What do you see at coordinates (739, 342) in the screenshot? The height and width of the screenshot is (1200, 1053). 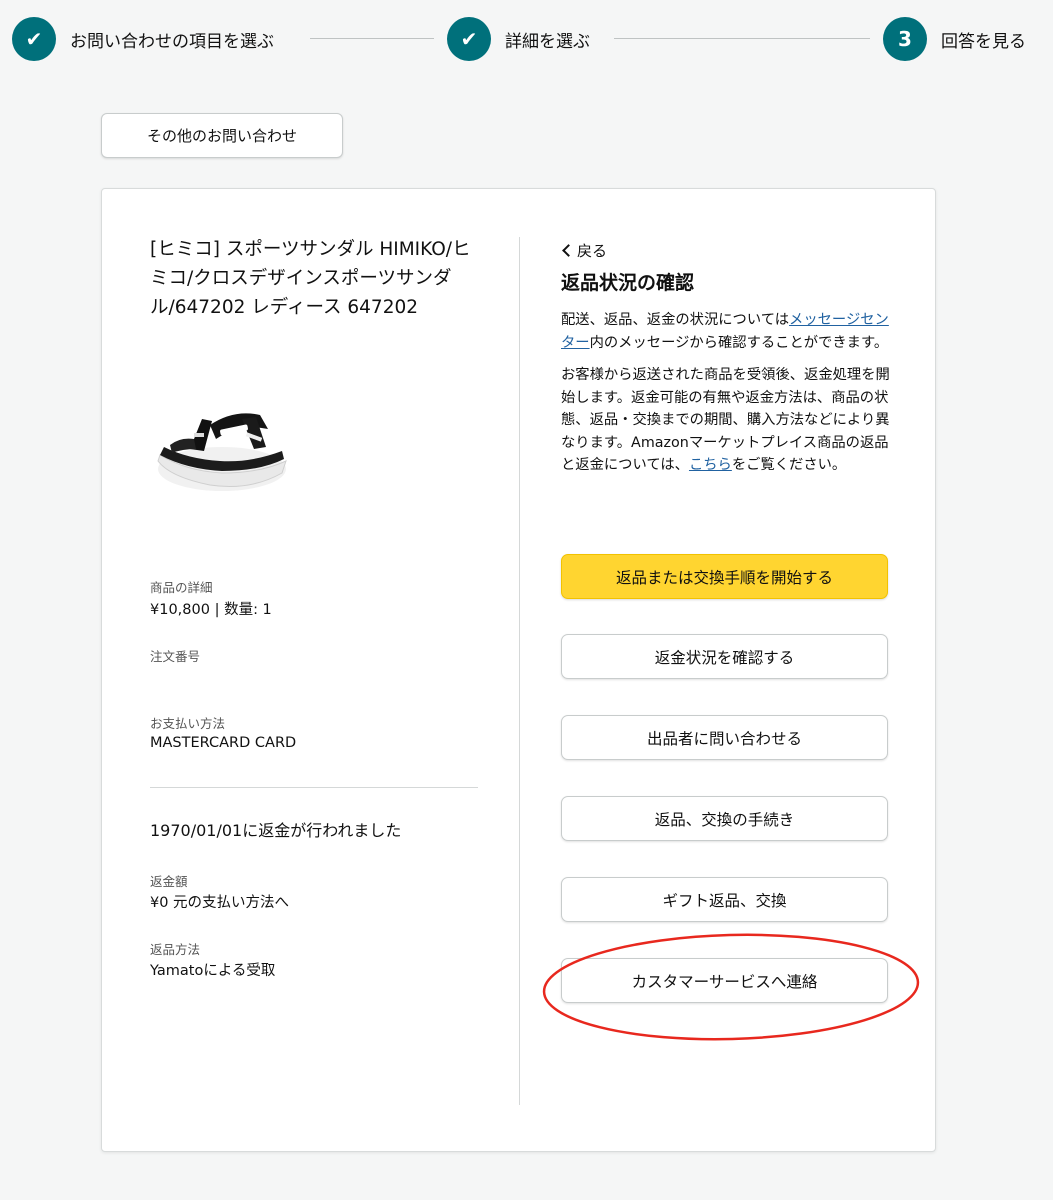 I see `para1-text-end: 内のメッセージから確認することができます。` at bounding box center [739, 342].